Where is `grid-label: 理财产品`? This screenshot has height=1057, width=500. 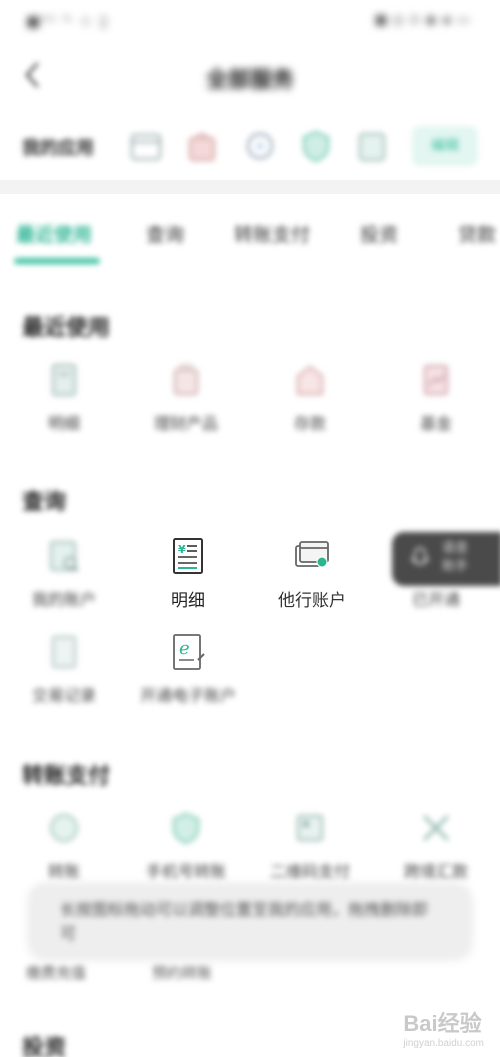 grid-label: 理财产品 is located at coordinates (185, 423).